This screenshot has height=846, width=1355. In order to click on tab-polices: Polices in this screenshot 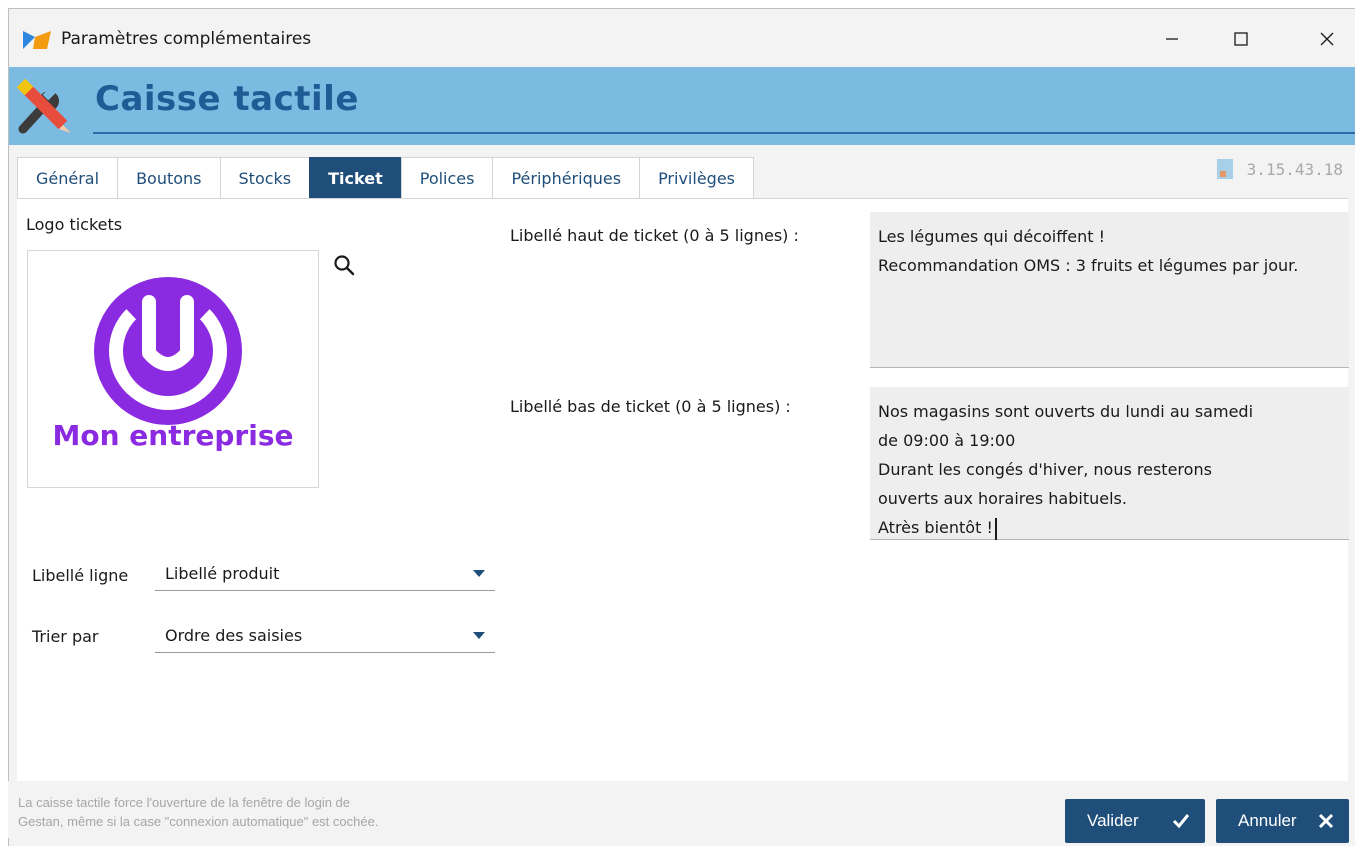, I will do `click(446, 178)`.